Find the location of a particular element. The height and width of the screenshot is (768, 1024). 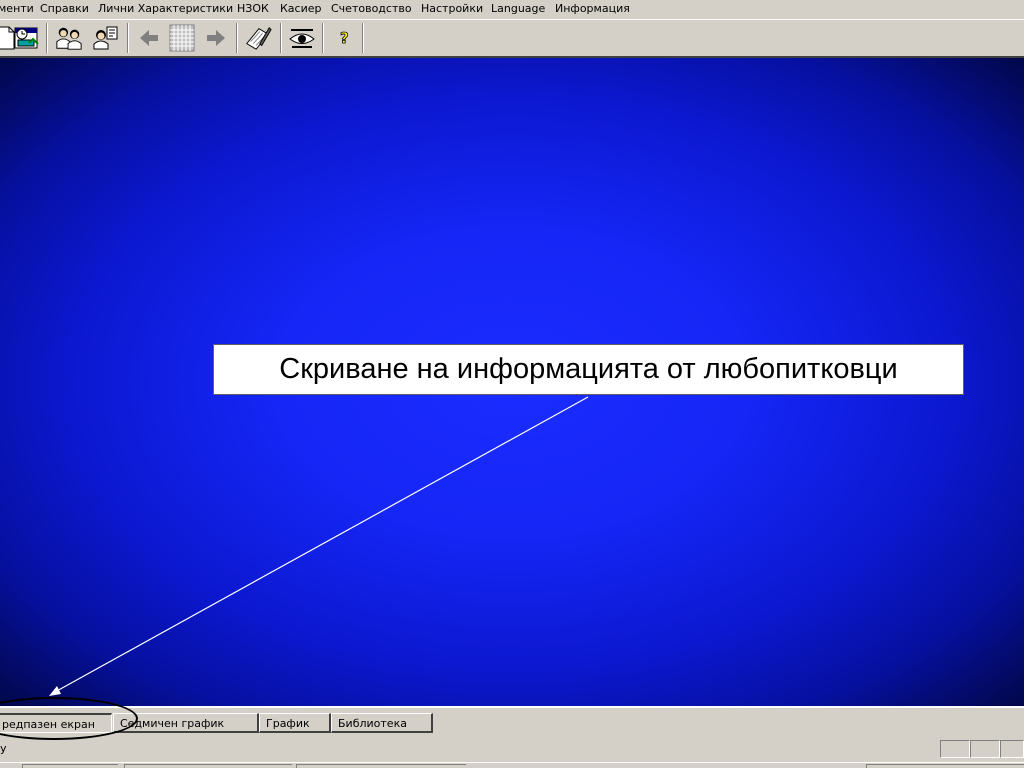

menu-item-nzok: НЗОК is located at coordinates (253, 9).